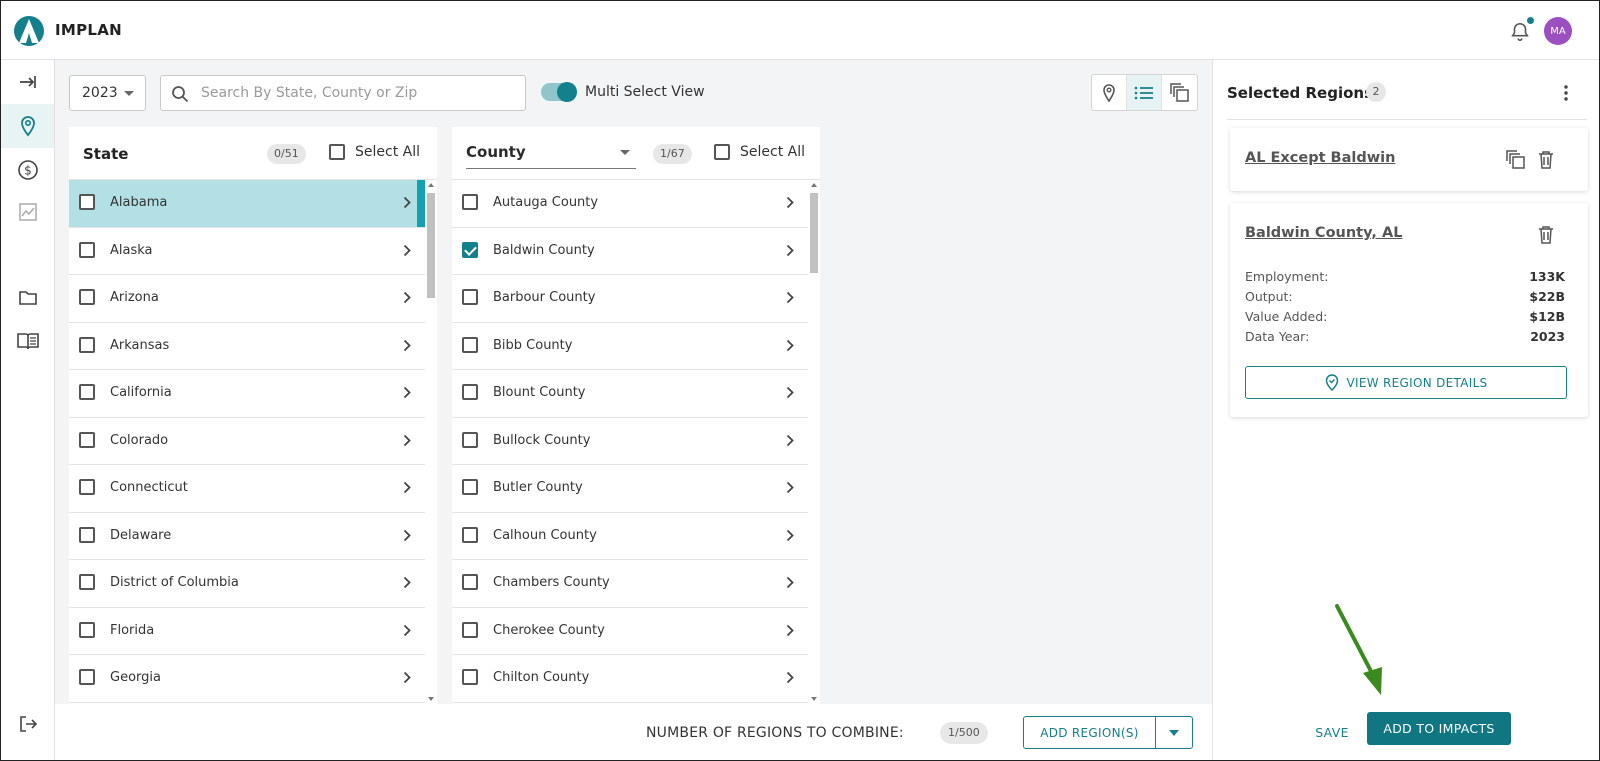  I want to click on map-view-button, so click(1109, 92).